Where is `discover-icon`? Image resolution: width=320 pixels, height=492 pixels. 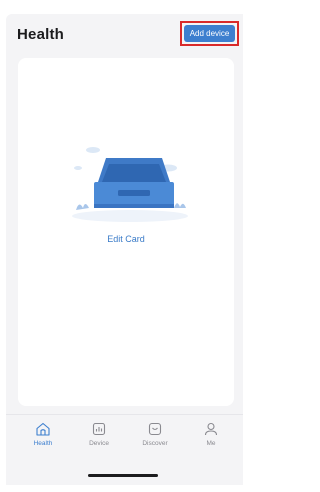
discover-icon is located at coordinates (155, 429).